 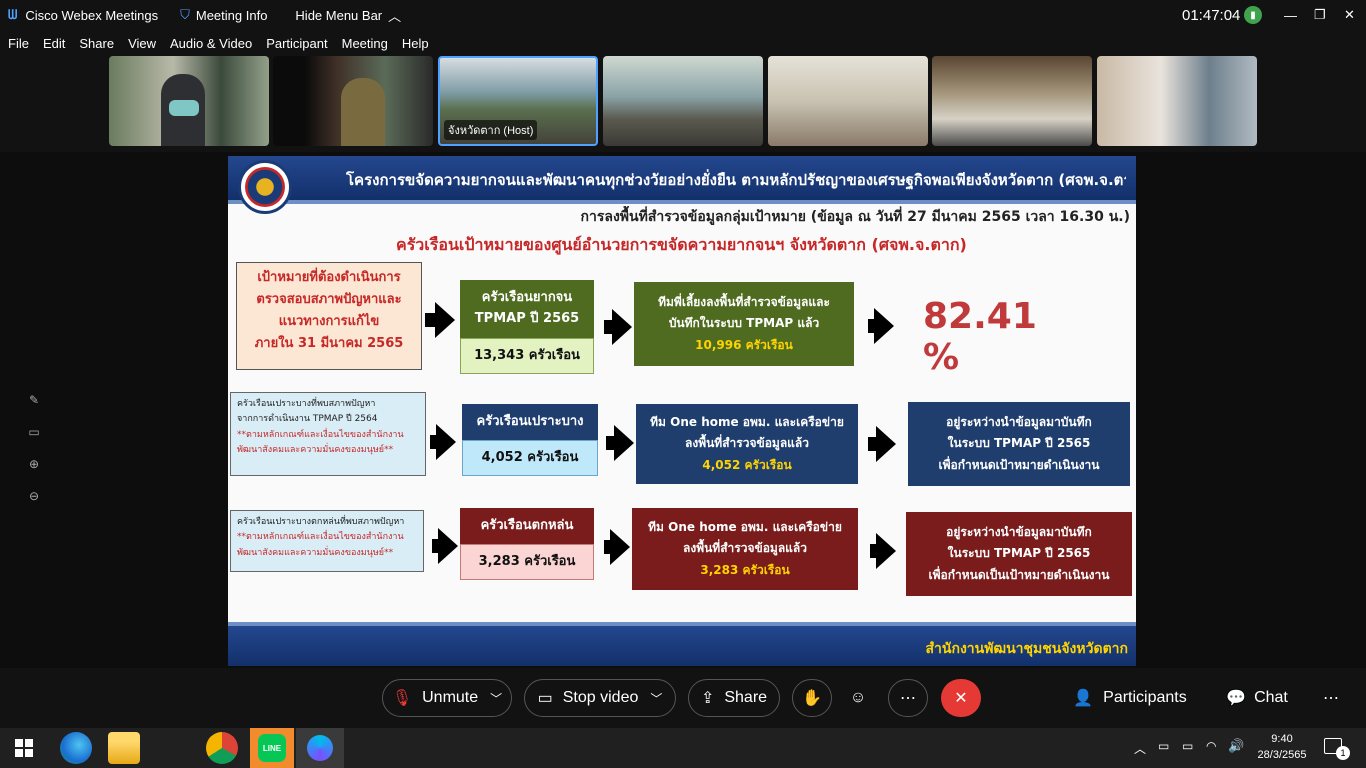 What do you see at coordinates (306, 404) in the screenshot?
I see `note-line: ครัวเรือนเปราะบางที่พบสภาพปัญหา` at bounding box center [306, 404].